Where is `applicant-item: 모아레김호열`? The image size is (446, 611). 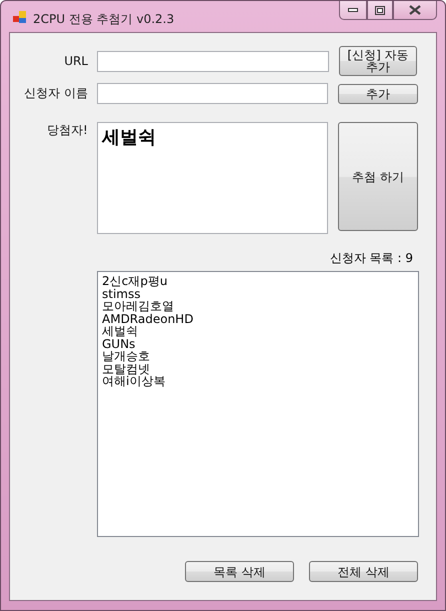
applicant-item: 모아레김호열 is located at coordinates (258, 306).